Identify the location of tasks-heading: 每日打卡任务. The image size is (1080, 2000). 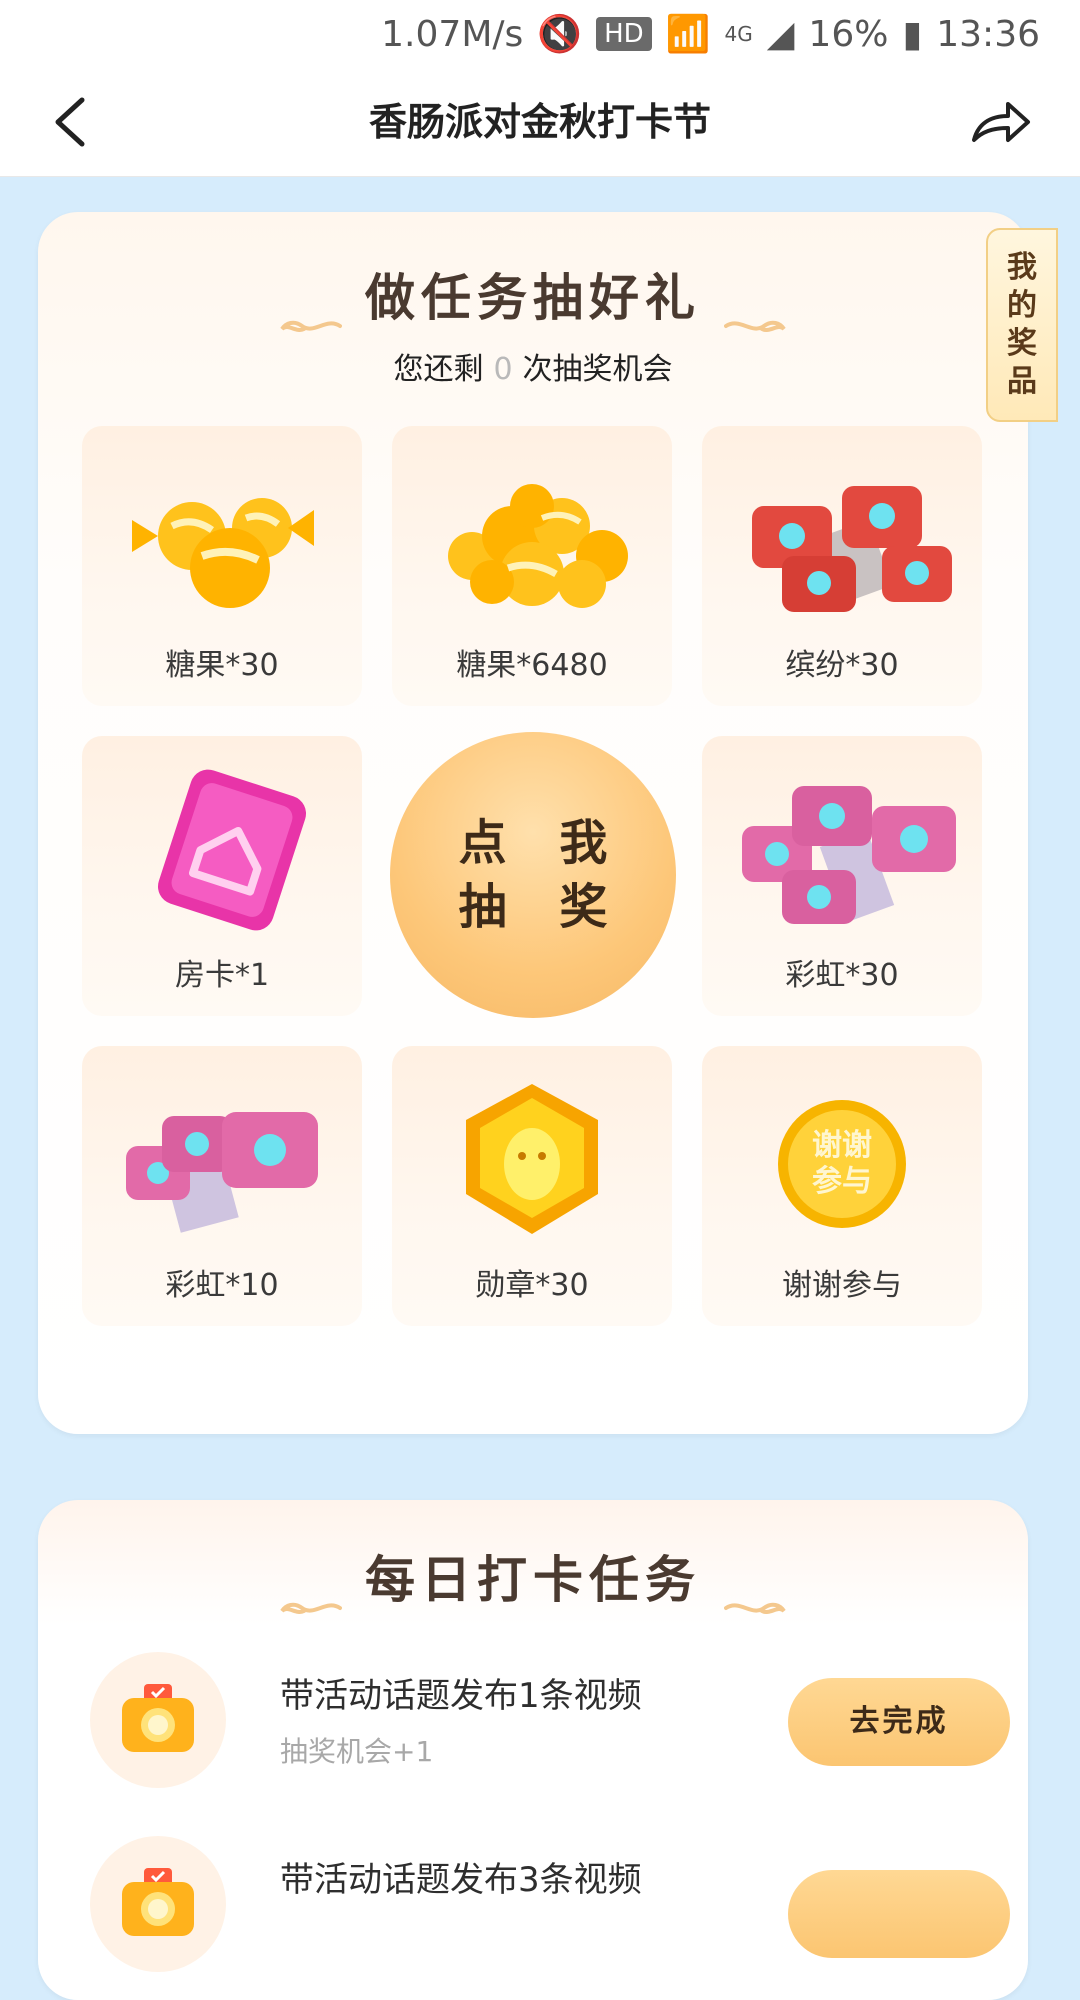
(533, 1577).